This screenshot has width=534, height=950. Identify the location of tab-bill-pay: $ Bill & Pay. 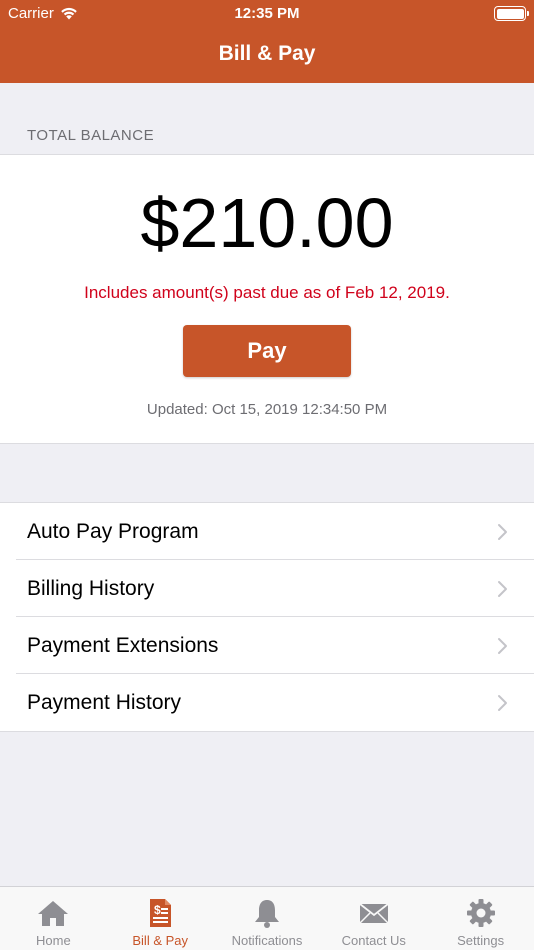
(160, 918).